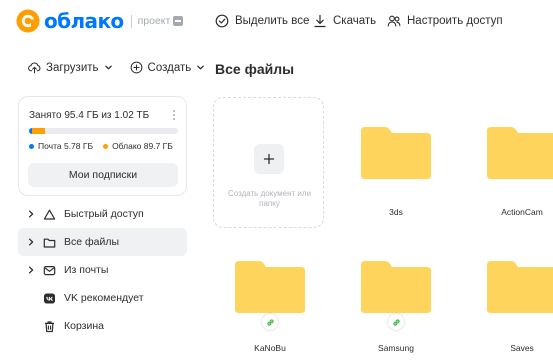 Image resolution: width=553 pixels, height=361 pixels. I want to click on legend-mail: Почта 5.78 ГБ, so click(61, 146).